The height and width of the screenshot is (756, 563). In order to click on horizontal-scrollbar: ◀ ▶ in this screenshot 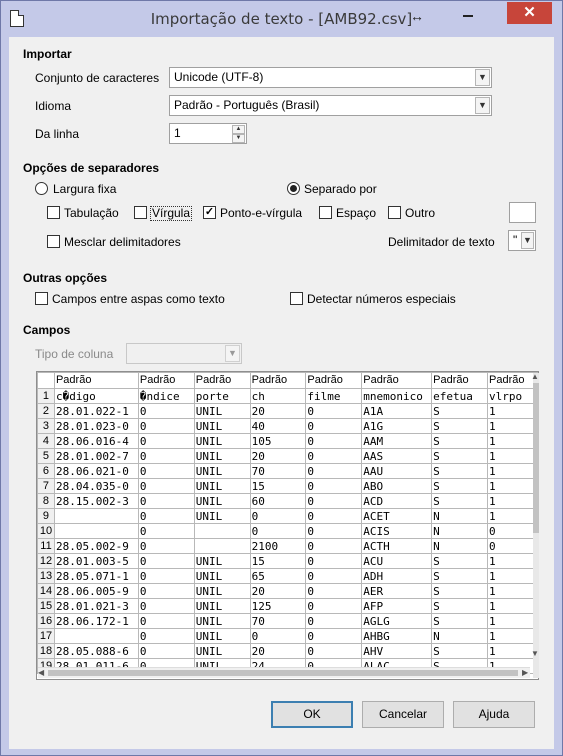, I will do `click(284, 672)`.